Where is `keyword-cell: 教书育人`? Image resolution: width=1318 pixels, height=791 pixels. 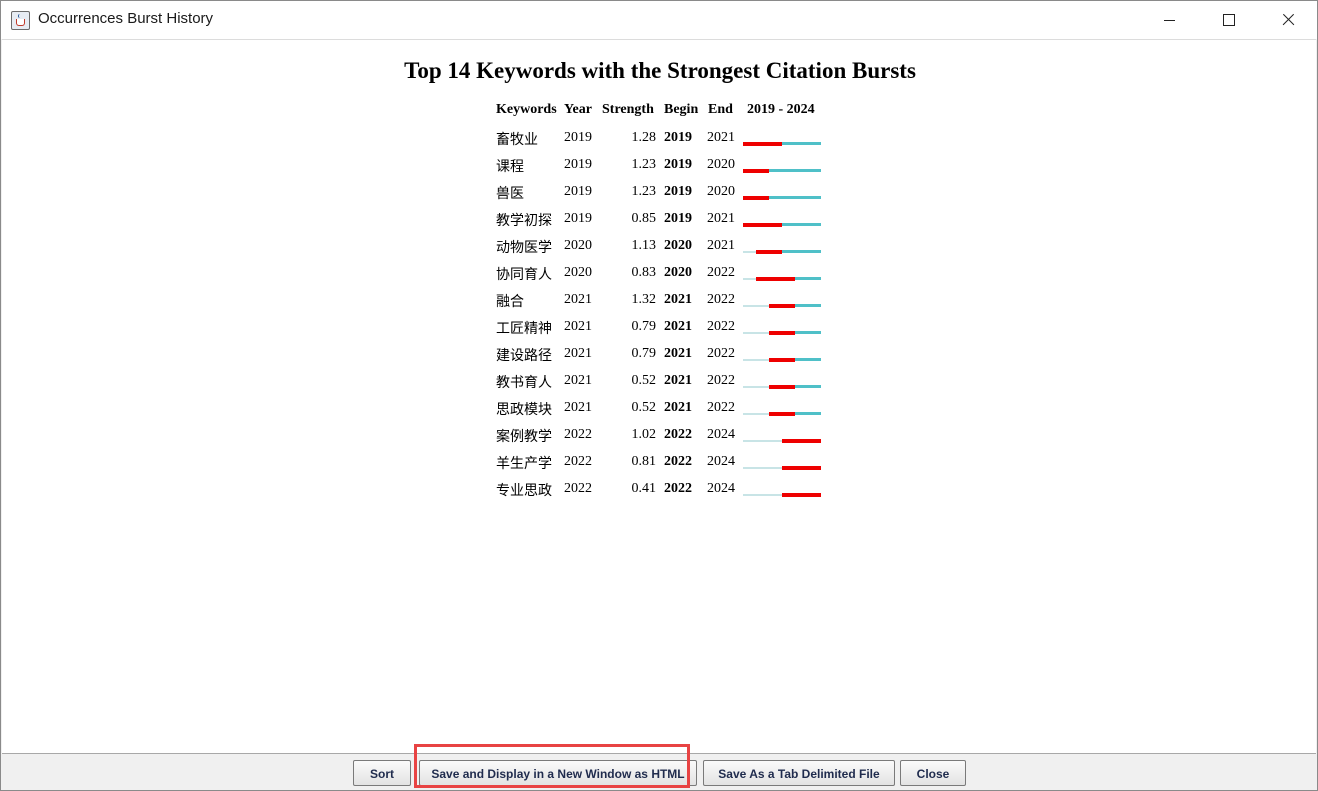
keyword-cell: 教书育人 is located at coordinates (524, 383).